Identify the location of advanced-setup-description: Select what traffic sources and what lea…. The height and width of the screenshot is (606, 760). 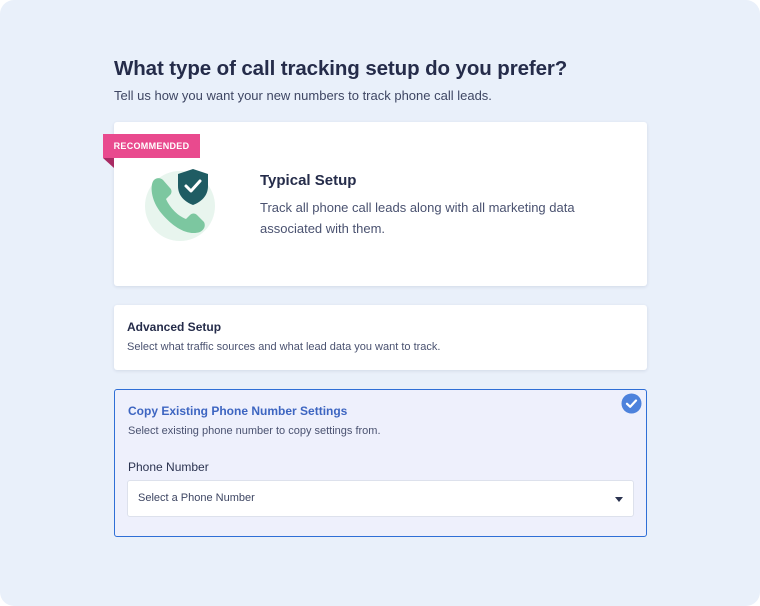
(284, 347).